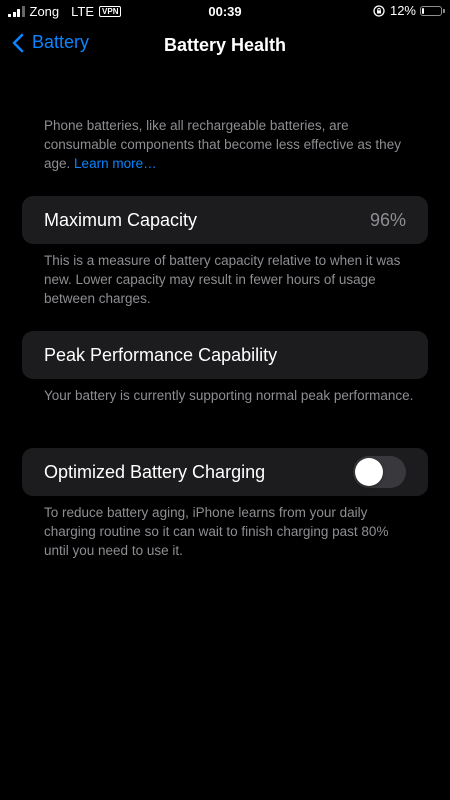 This screenshot has height=800, width=450. What do you see at coordinates (121, 220) in the screenshot?
I see `maximum-capacity-label: Maximum Capacity` at bounding box center [121, 220].